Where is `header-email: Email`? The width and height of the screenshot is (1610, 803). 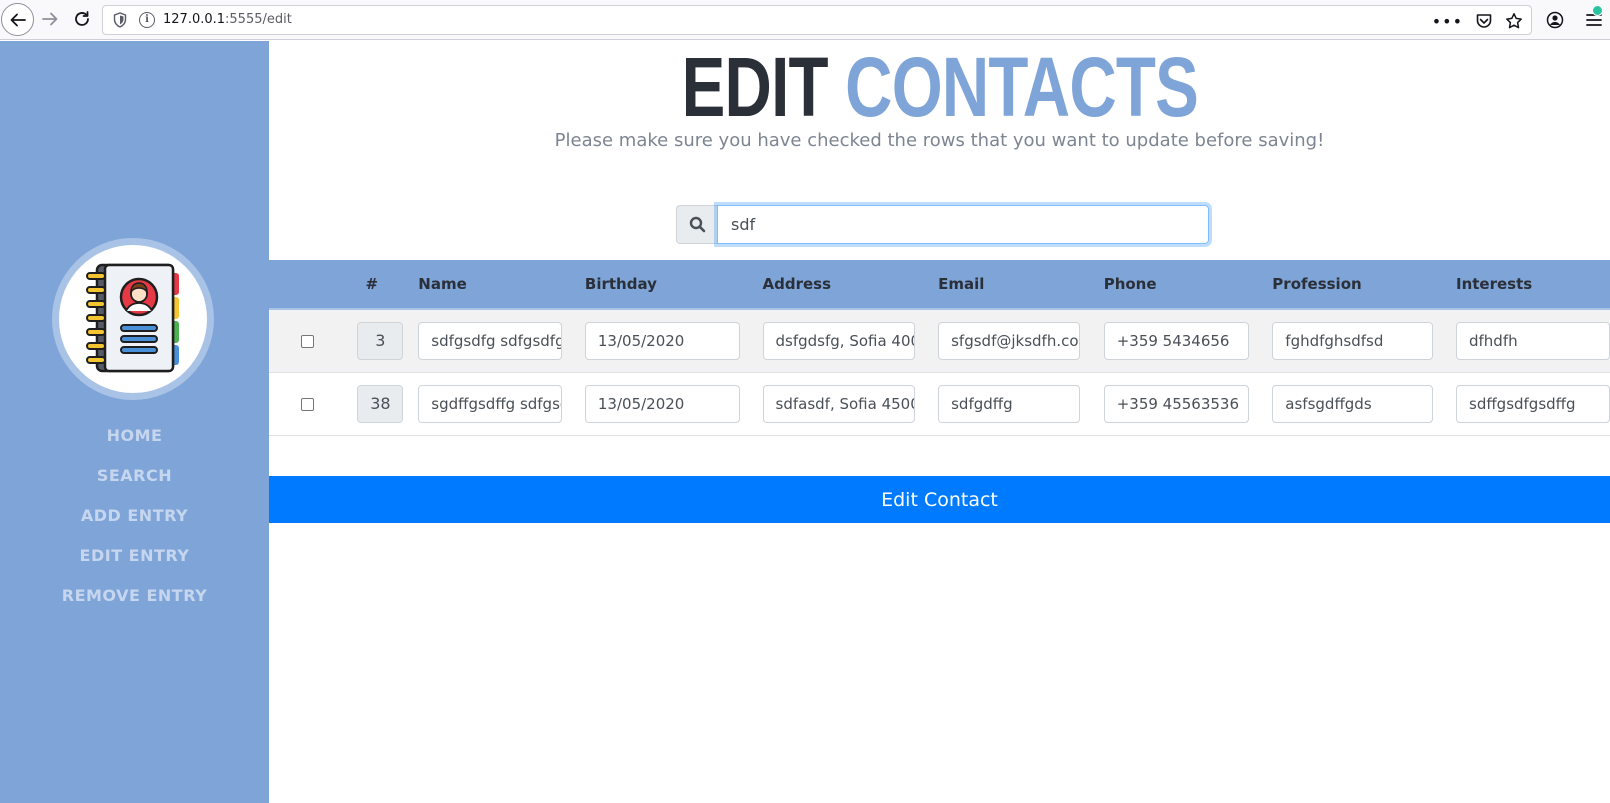
header-email: Email is located at coordinates (1009, 285).